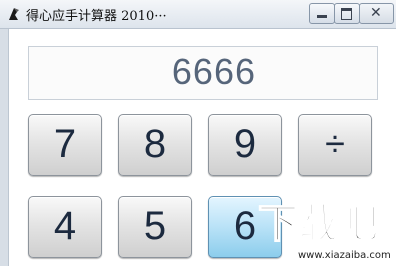  What do you see at coordinates (335, 145) in the screenshot?
I see `key-divide: ÷` at bounding box center [335, 145].